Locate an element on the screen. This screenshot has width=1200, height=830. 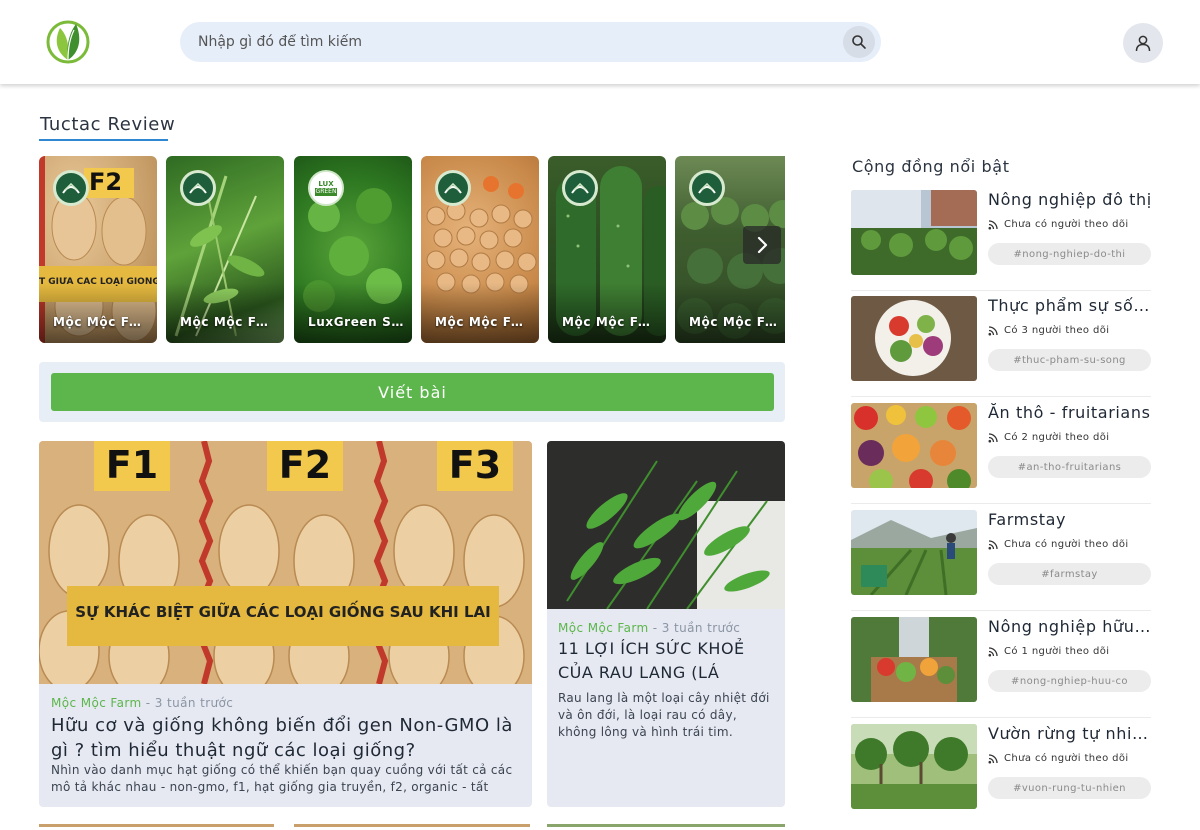
community-followers-text: Có 1 người theo dõi is located at coordinates (1057, 651).